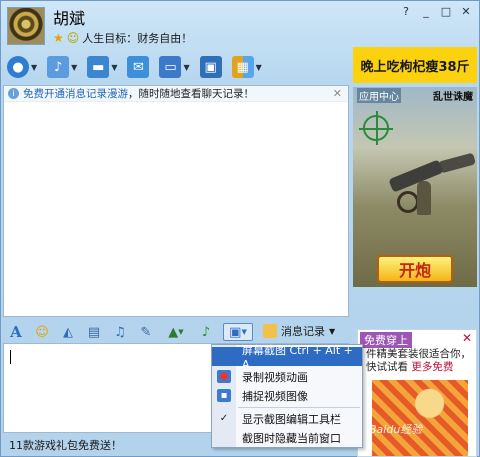  What do you see at coordinates (303, 331) in the screenshot?
I see `history-label: 消息记录` at bounding box center [303, 331].